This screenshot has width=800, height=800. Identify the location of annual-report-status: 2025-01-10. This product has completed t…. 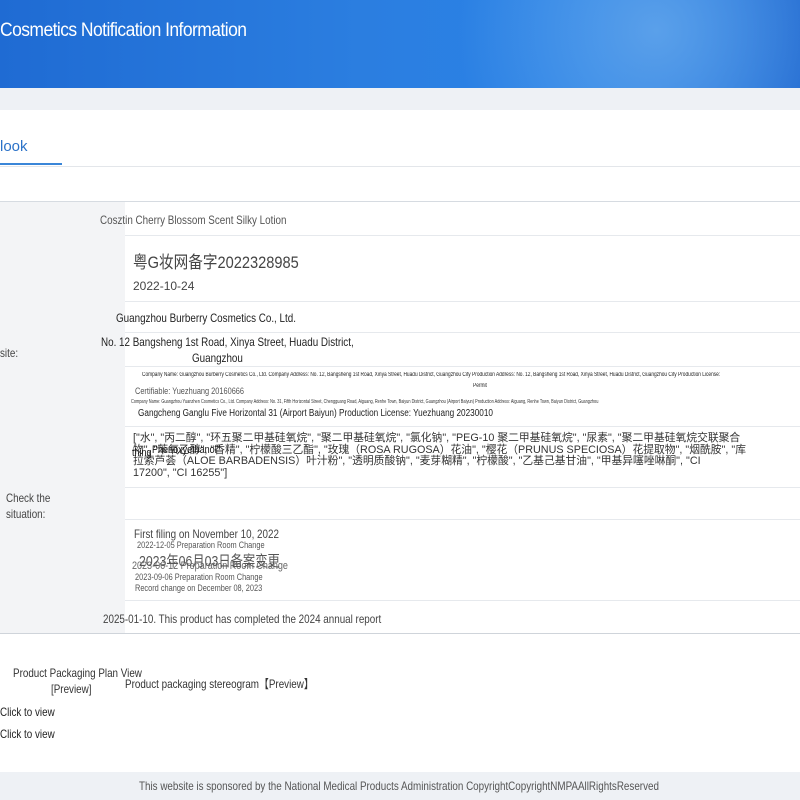
(242, 619).